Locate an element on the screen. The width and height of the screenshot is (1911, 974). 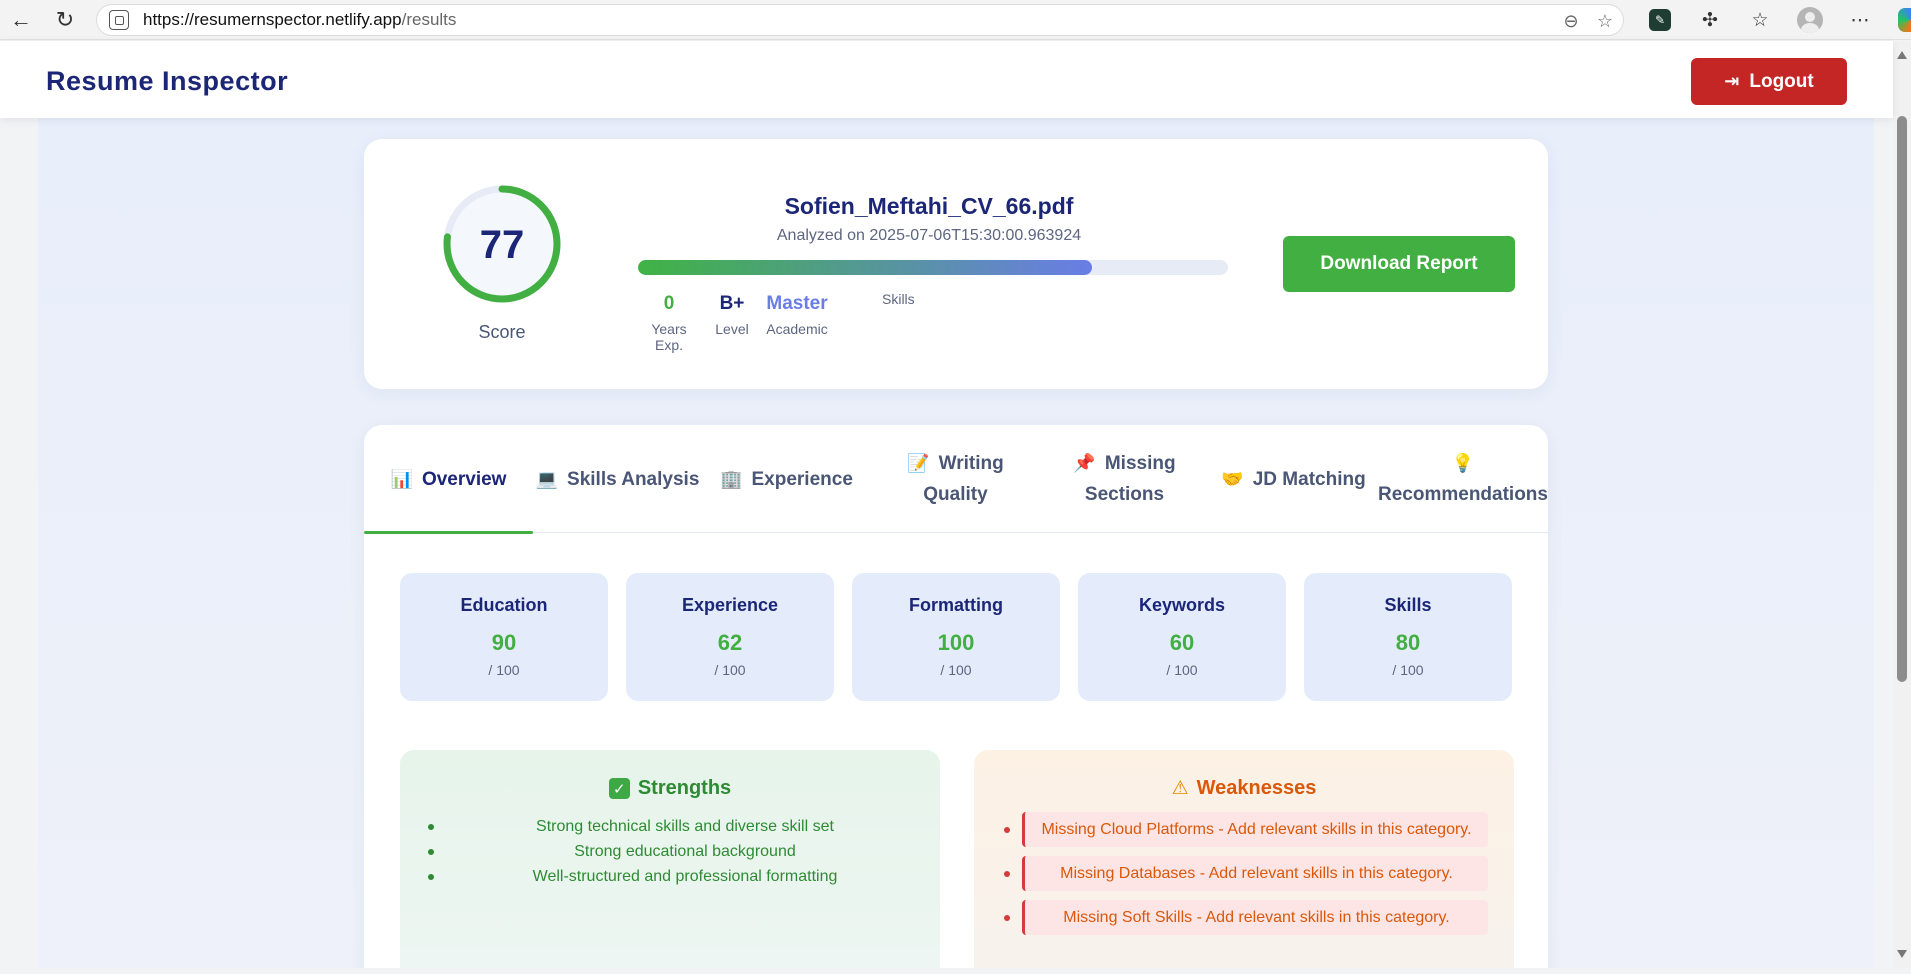
pushpin-icon: 📌 is located at coordinates (1084, 463).